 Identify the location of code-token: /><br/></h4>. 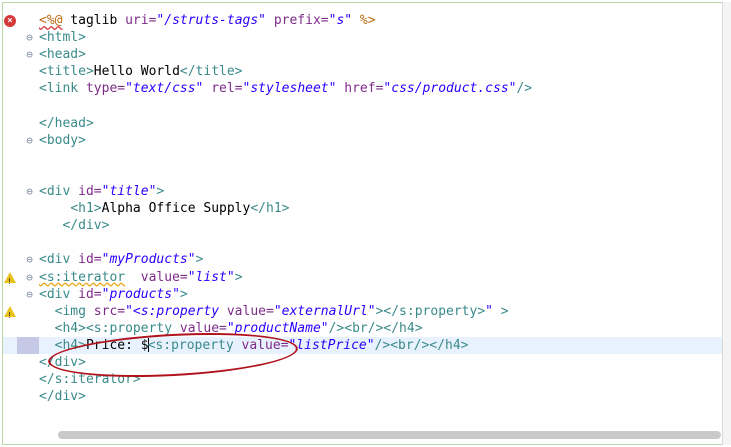
(421, 345).